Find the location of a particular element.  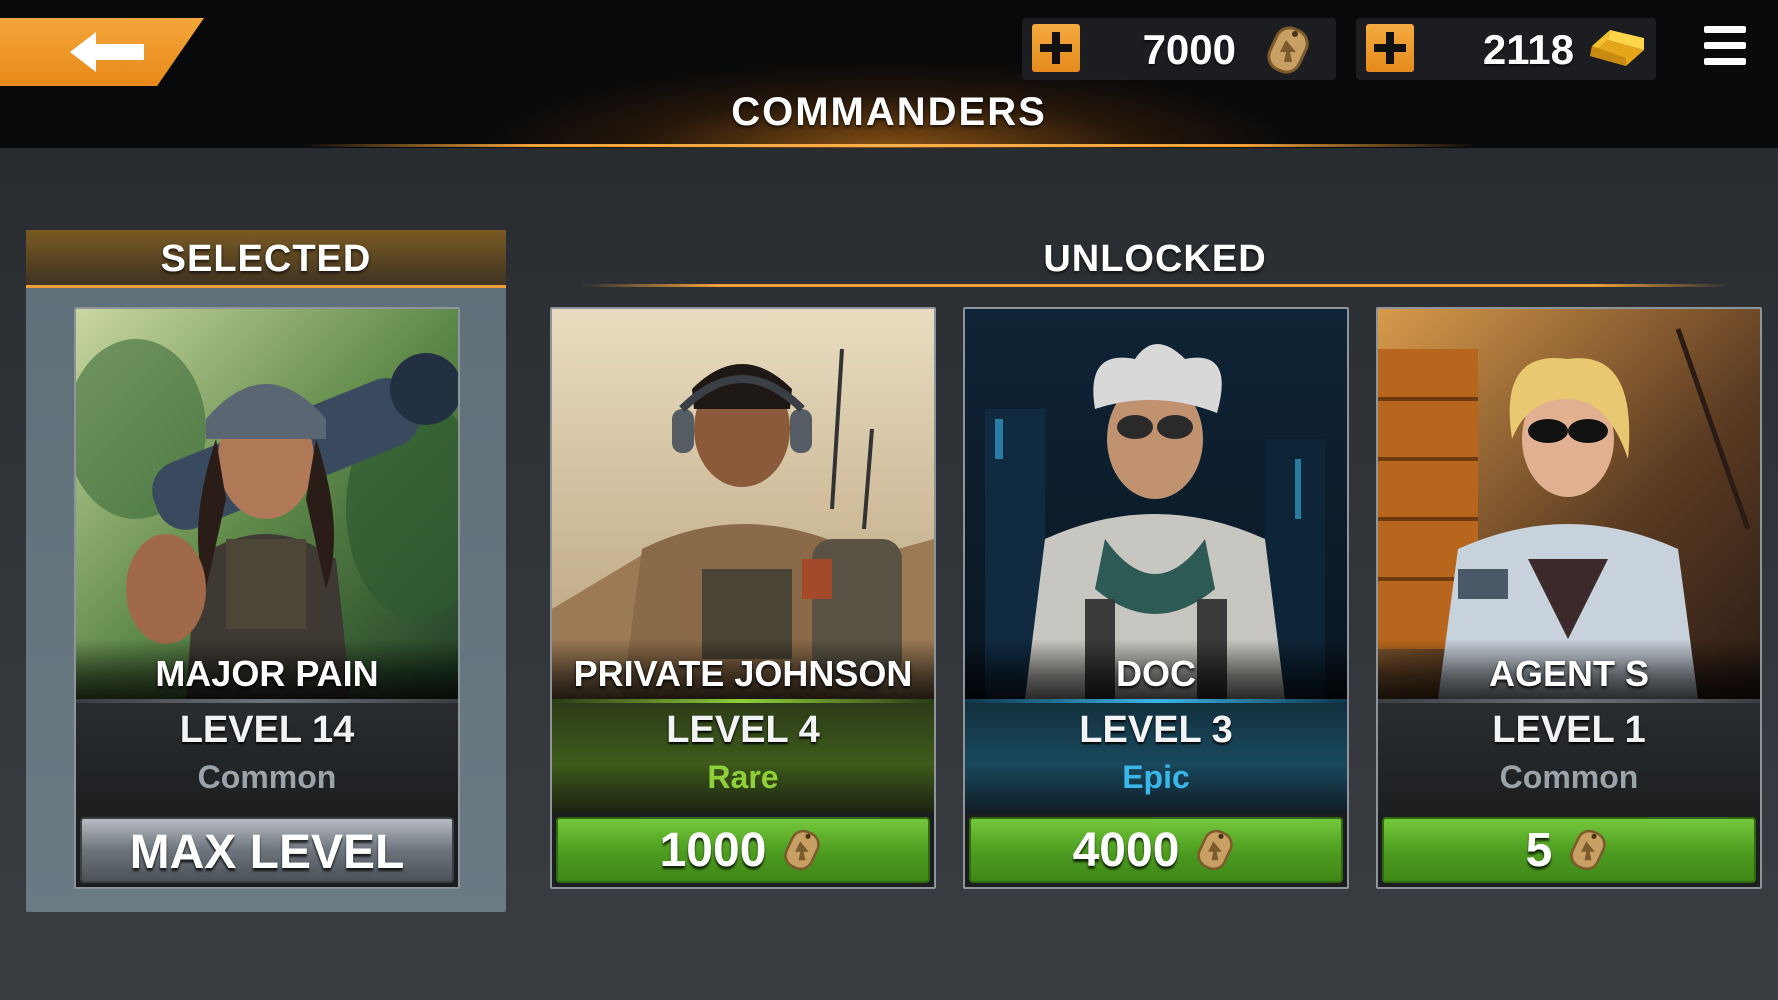

commander-name: MAJOR PAIN is located at coordinates (267, 673).